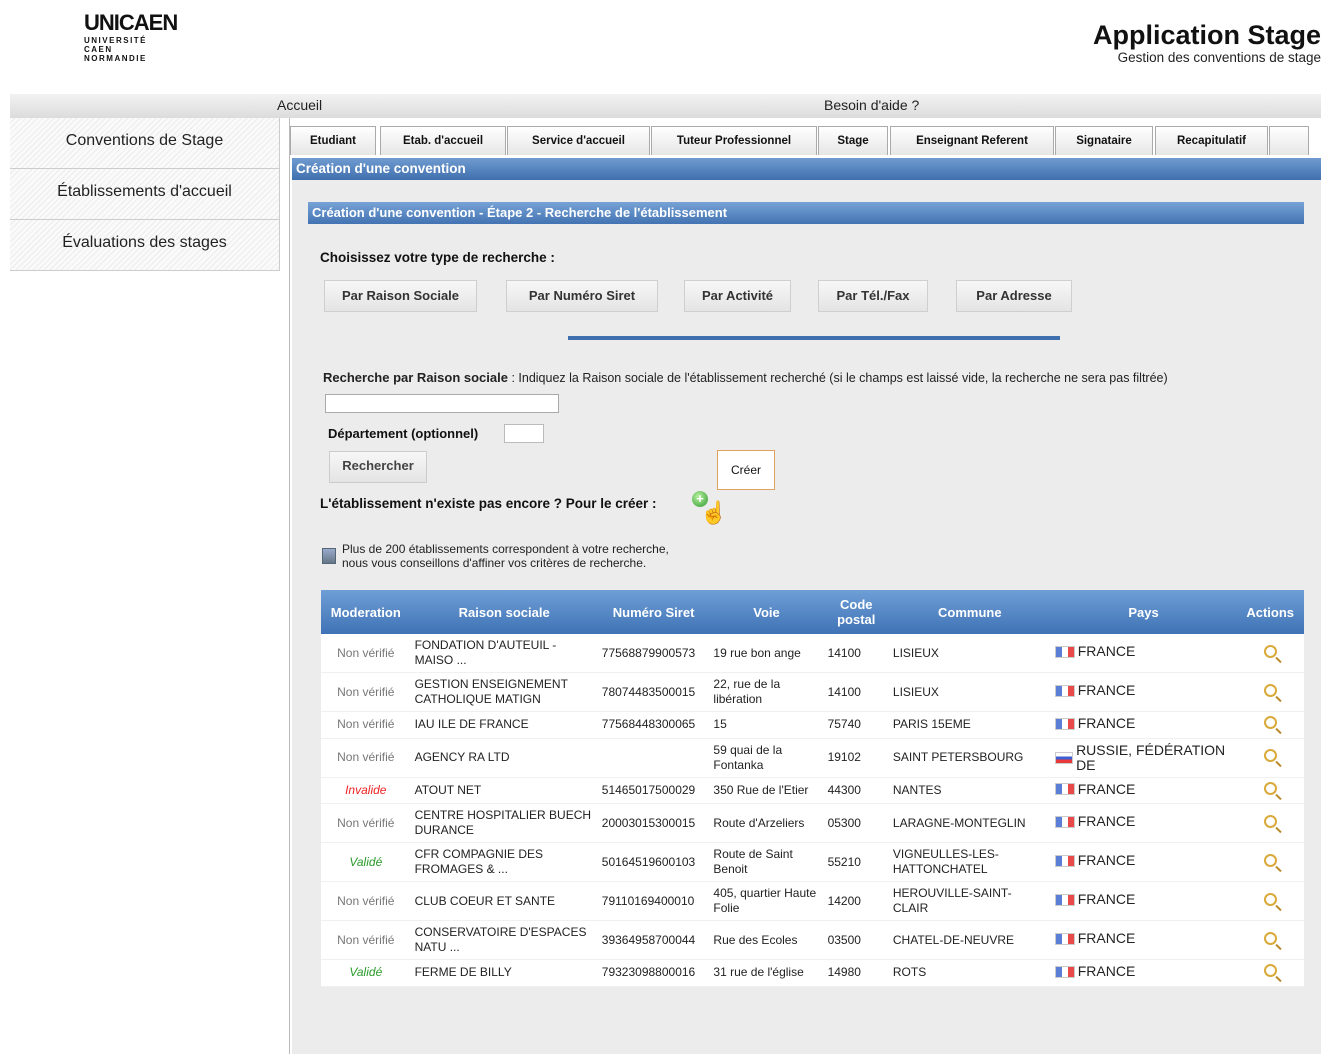 Image resolution: width=1321 pixels, height=1054 pixels. Describe the element at coordinates (400, 296) in the screenshot. I see `search-by-raison-sociale-button: Par Raison Sociale` at that location.